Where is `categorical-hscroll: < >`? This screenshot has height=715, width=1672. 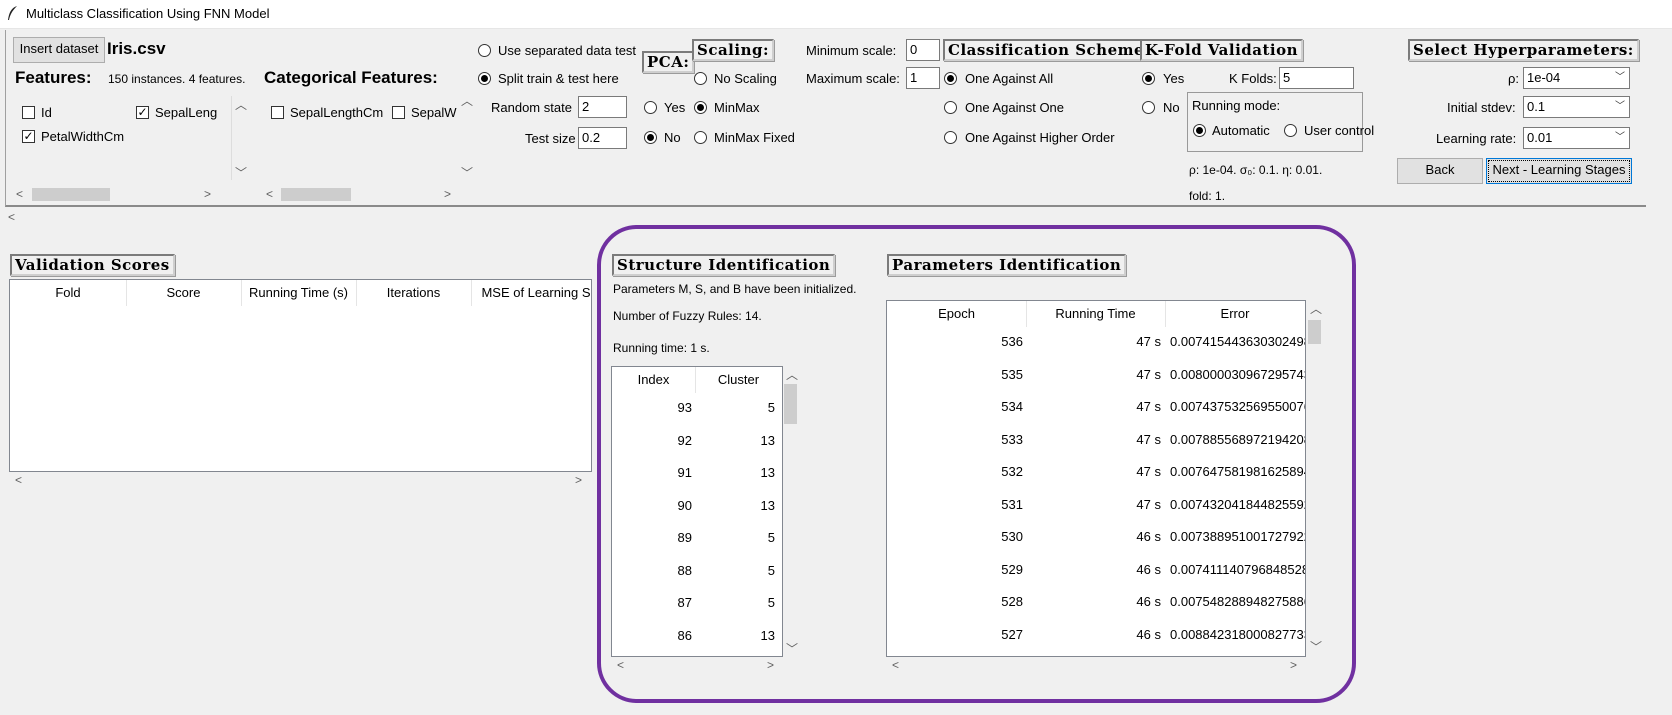 categorical-hscroll: < > is located at coordinates (360, 194).